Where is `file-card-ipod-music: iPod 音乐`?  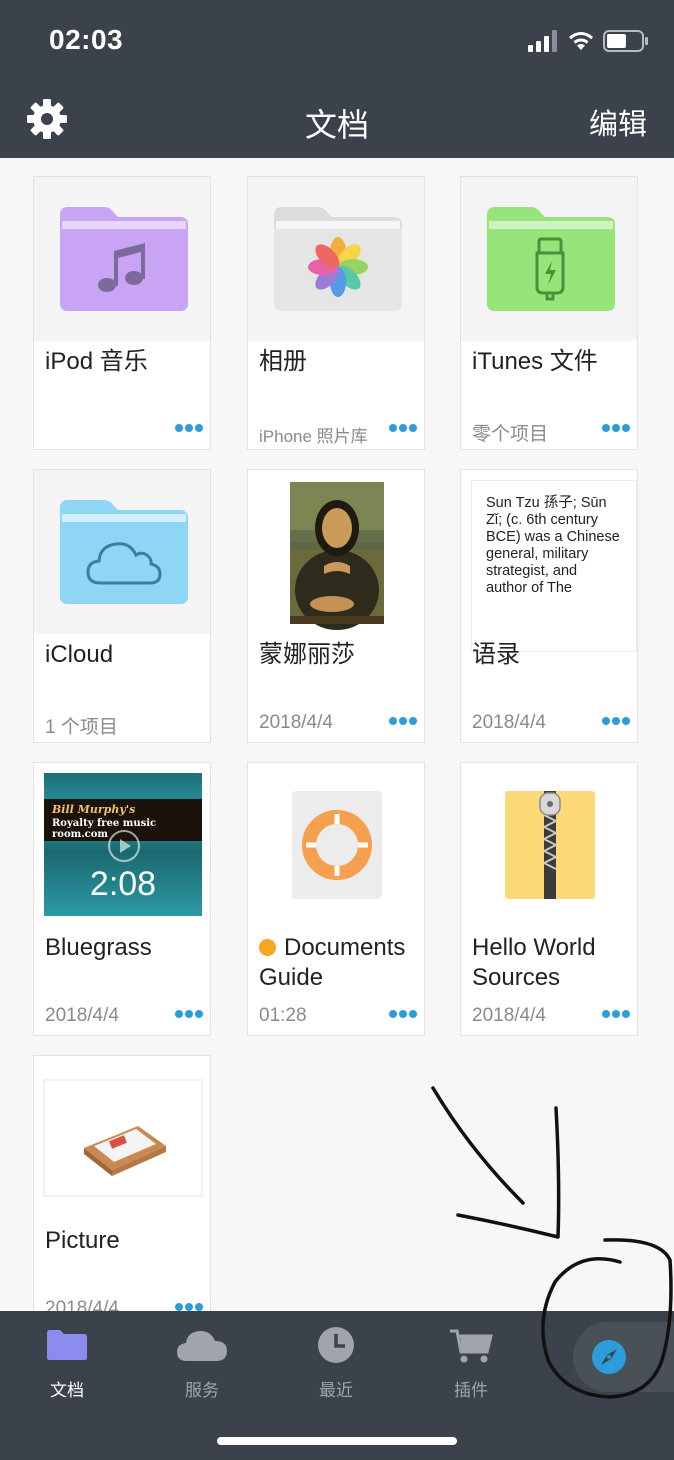 file-card-ipod-music: iPod 音乐 is located at coordinates (122, 313).